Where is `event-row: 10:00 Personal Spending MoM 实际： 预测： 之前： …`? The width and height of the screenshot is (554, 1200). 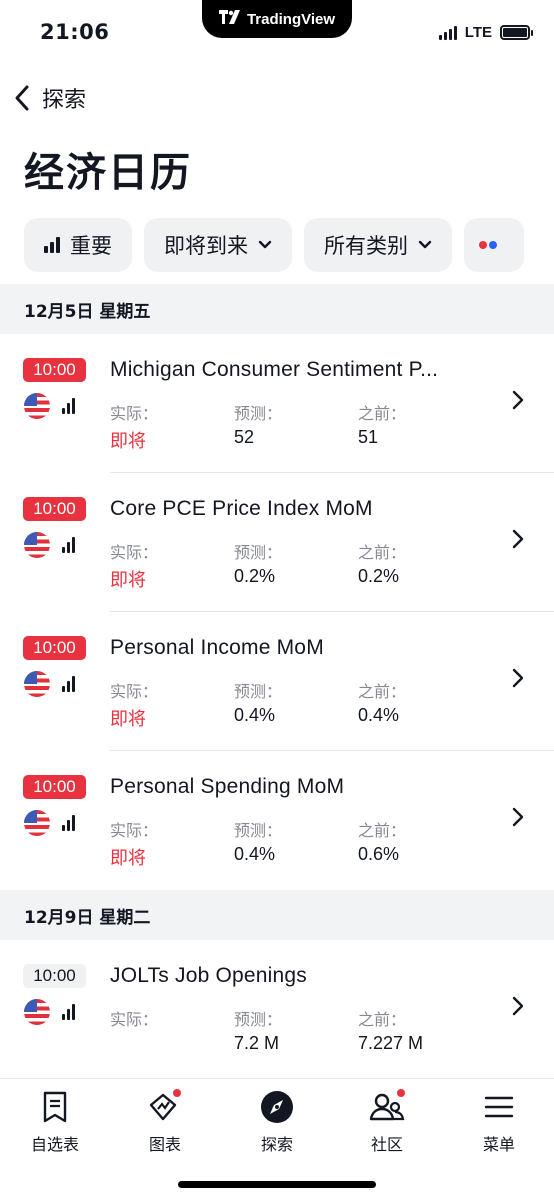
event-row: 10:00 Personal Spending MoM 实际： 预测： 之前： … is located at coordinates (277, 820).